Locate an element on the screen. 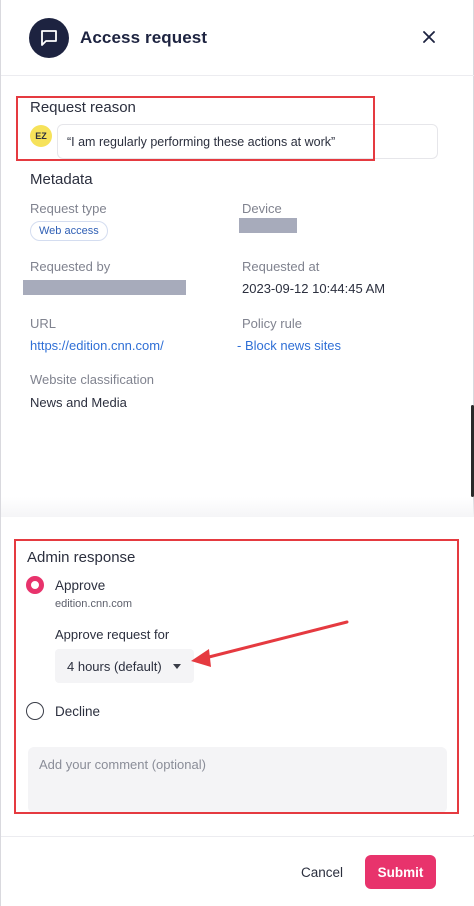  url-label: URL is located at coordinates (43, 323).